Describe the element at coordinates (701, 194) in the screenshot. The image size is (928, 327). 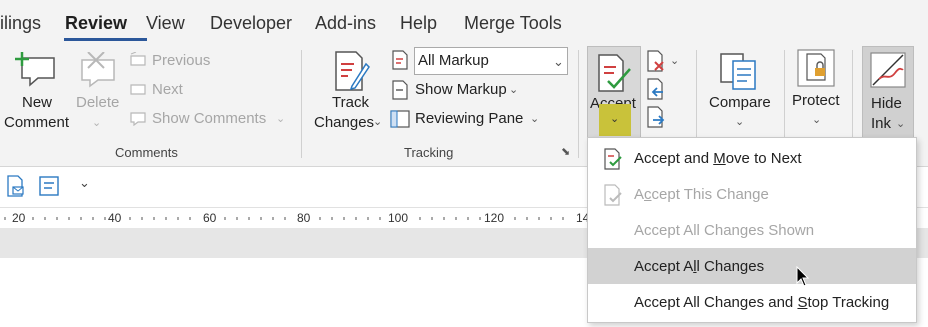
I see `menu-item-label: Accept This Change` at that location.